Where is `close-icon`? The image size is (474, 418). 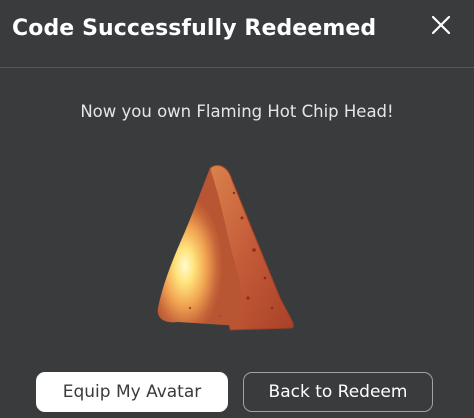 close-icon is located at coordinates (441, 25).